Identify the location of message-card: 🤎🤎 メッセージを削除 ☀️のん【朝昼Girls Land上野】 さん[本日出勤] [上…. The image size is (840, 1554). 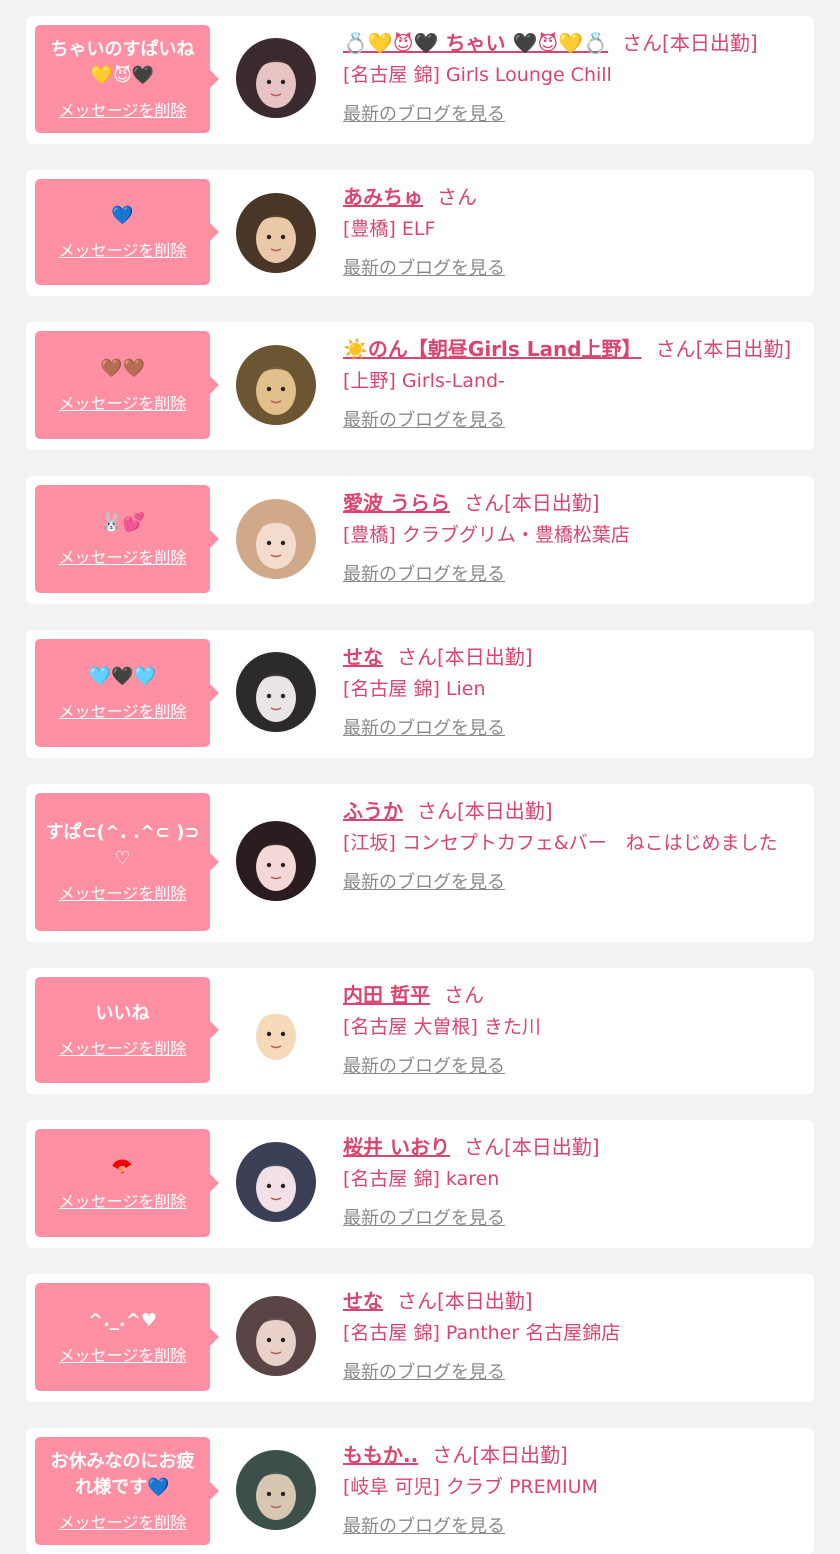
(420, 386).